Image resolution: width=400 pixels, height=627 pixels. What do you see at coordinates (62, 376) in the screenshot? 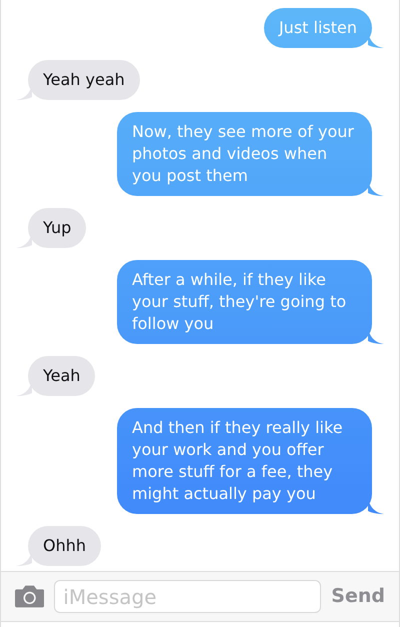
I see `message-bubble: Yeah` at bounding box center [62, 376].